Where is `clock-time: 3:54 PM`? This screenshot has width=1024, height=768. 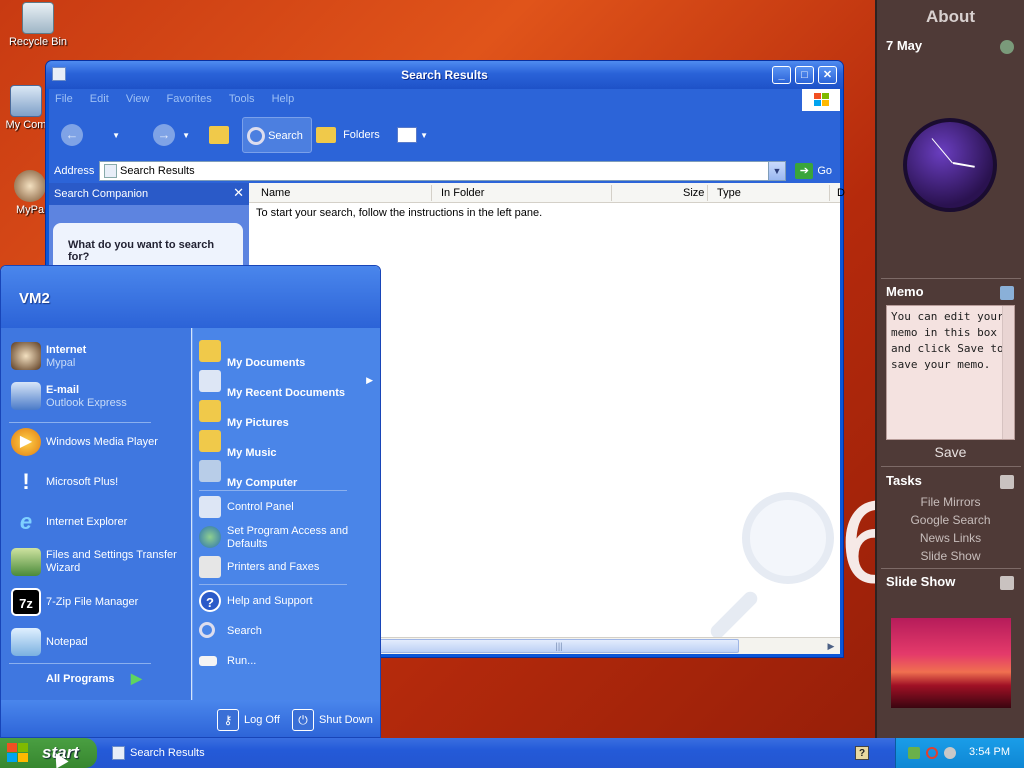
clock-time: 3:54 PM is located at coordinates (989, 752).